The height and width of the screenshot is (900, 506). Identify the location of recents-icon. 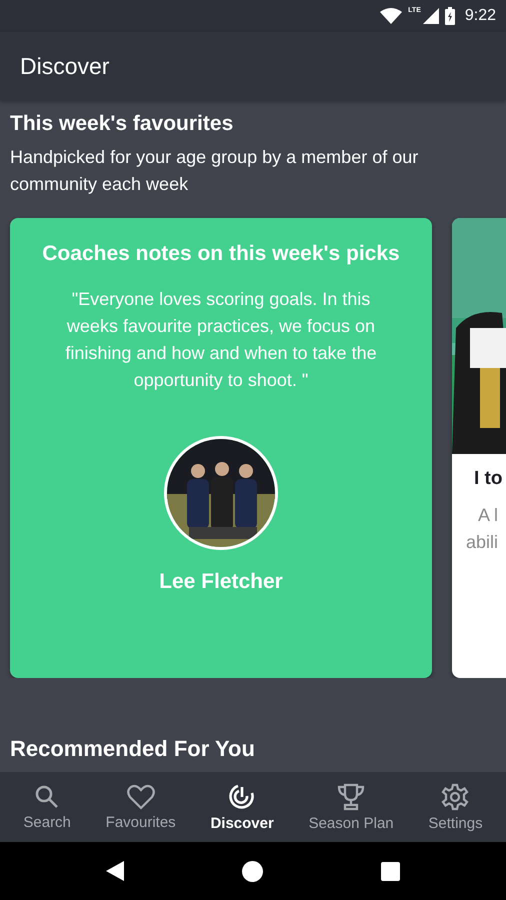
(390, 871).